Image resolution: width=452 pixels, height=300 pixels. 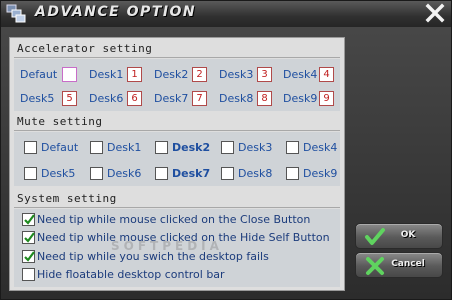 I want to click on mute-label-defaut: Defaut, so click(x=60, y=147).